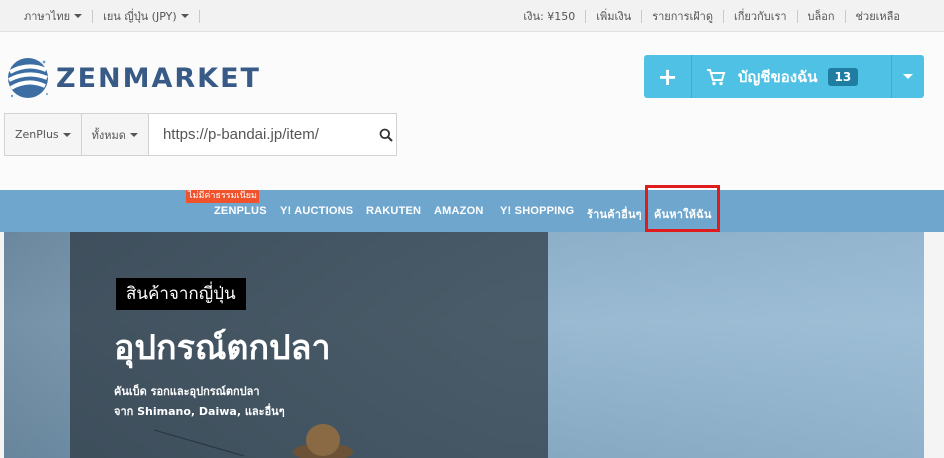  Describe the element at coordinates (140, 16) in the screenshot. I see `currency-label: เยน ญี่ปุ่น (JPY)` at that location.